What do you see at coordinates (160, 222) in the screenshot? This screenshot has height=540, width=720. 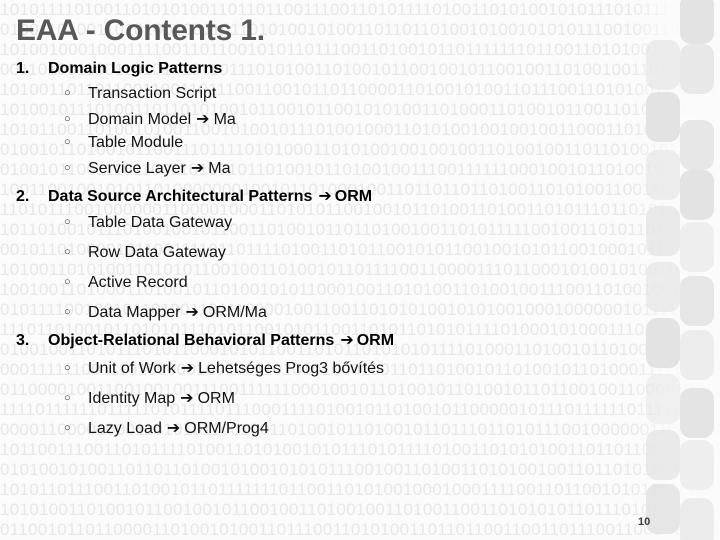 I see `list-item-label: Table Data Gateway` at bounding box center [160, 222].